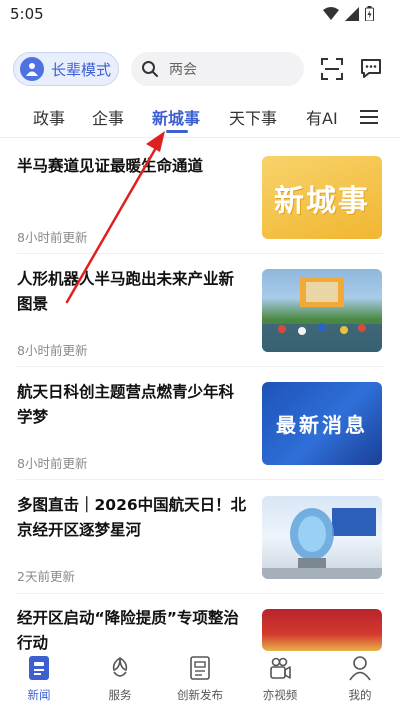 Image resolution: width=400 pixels, height=711 pixels. What do you see at coordinates (177, 131) in the screenshot?
I see `active-tab-indicator` at bounding box center [177, 131].